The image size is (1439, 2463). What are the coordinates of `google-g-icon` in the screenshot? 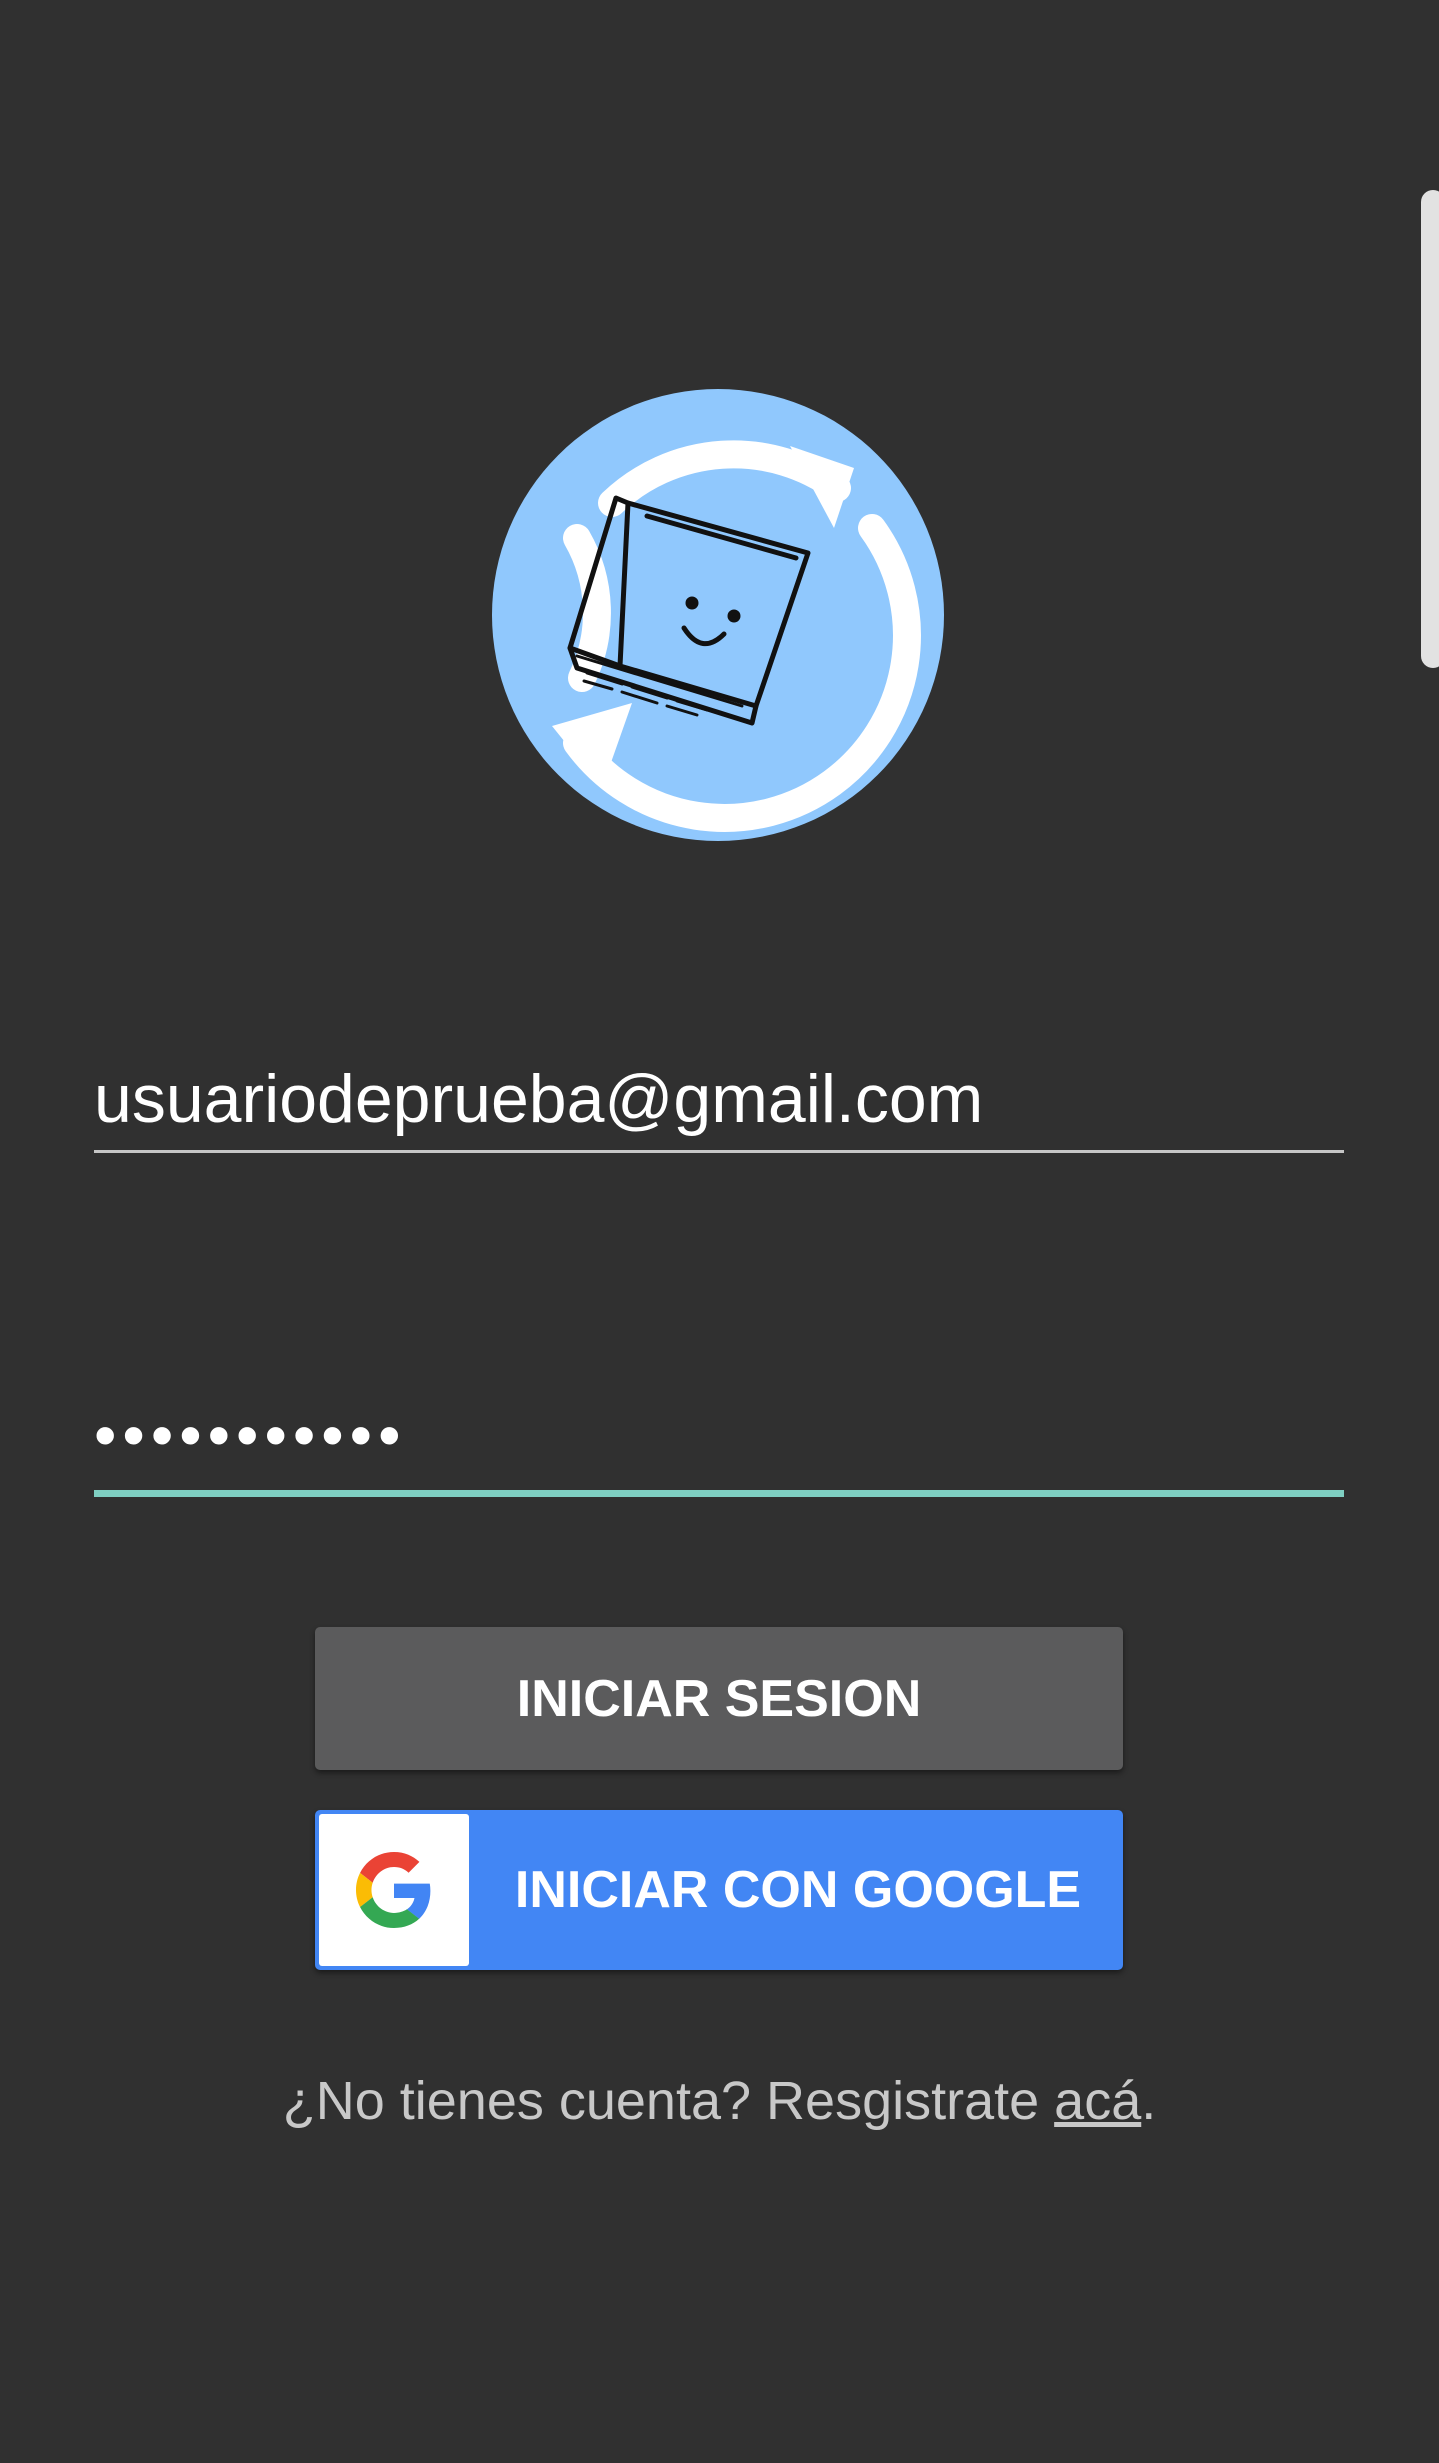 It's located at (393, 1890).